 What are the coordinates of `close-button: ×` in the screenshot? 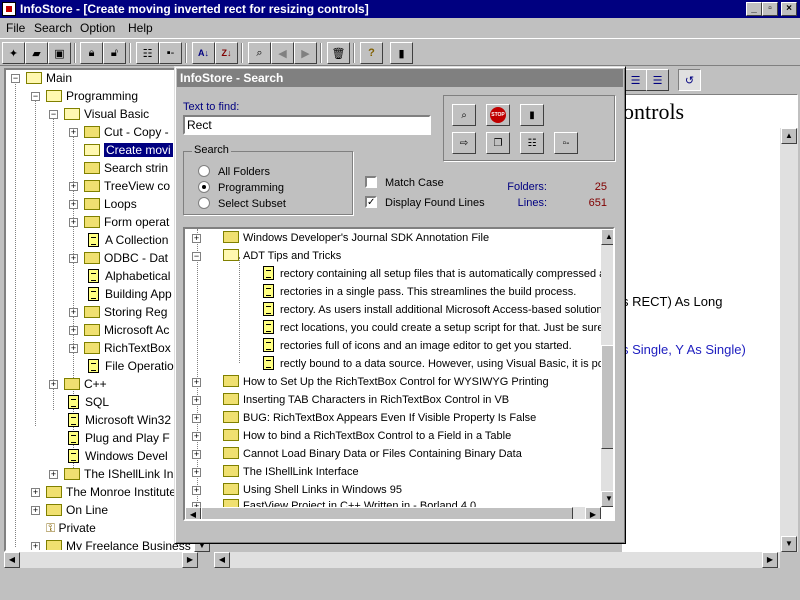 It's located at (789, 9).